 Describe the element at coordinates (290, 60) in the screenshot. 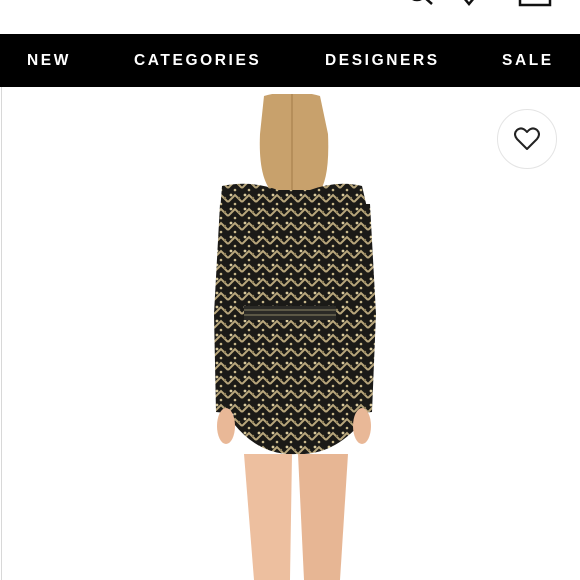

I see `main-nav: NEW CATEGORIES DESIGNERS SALE` at that location.